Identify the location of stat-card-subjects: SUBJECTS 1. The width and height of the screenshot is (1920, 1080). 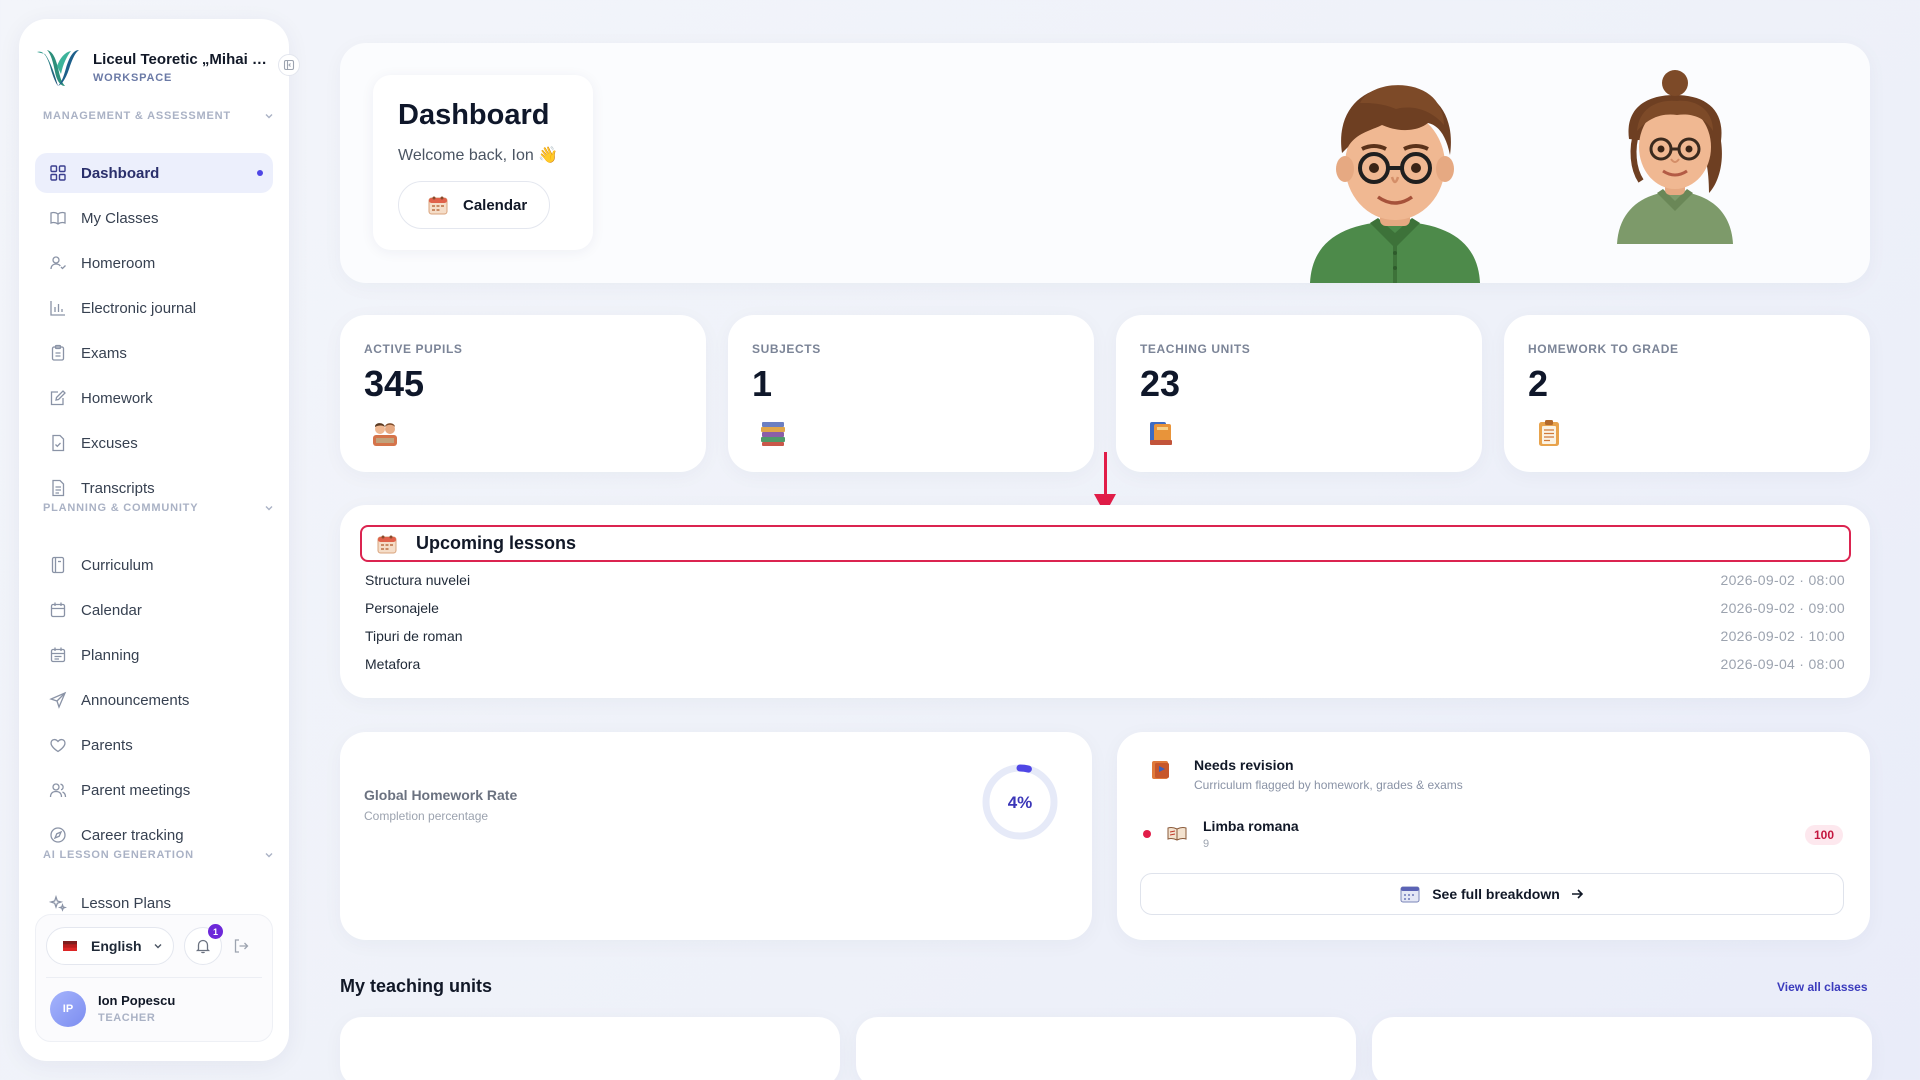
(911, 393).